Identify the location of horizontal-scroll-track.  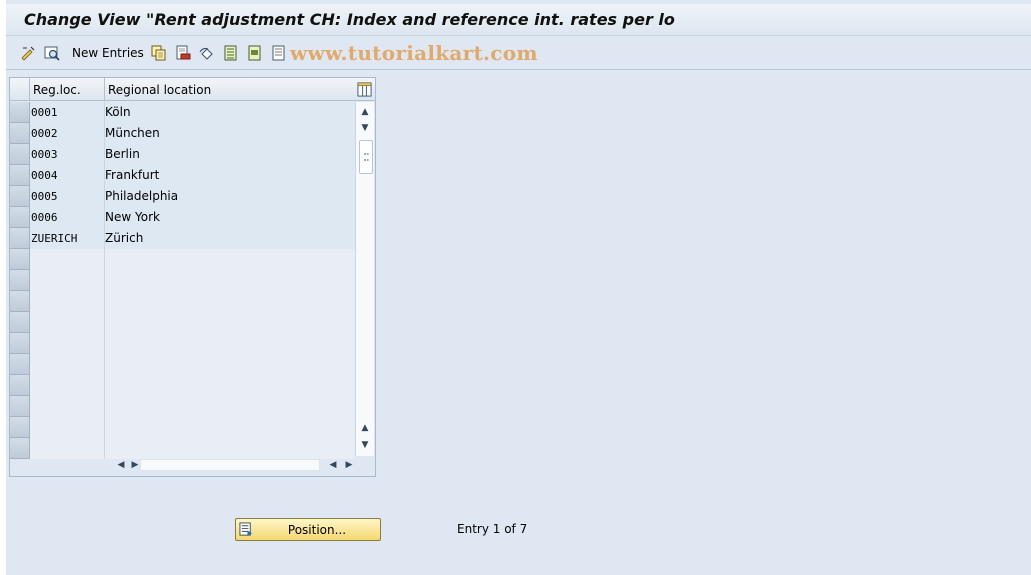
(230, 465).